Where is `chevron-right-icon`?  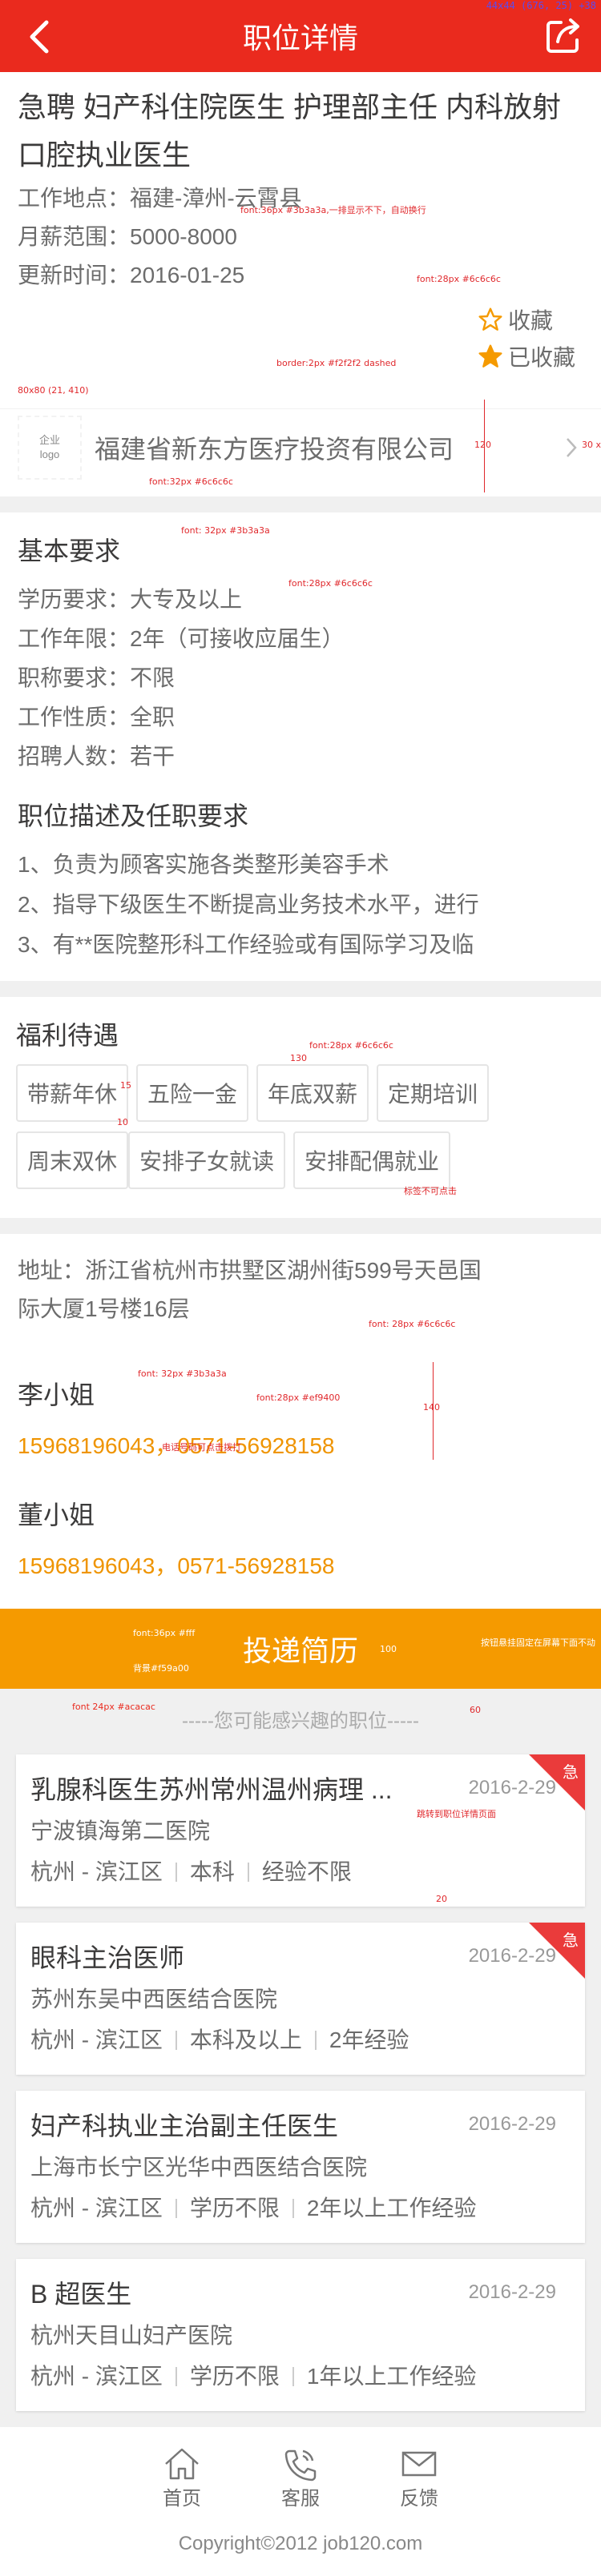 chevron-right-icon is located at coordinates (571, 448).